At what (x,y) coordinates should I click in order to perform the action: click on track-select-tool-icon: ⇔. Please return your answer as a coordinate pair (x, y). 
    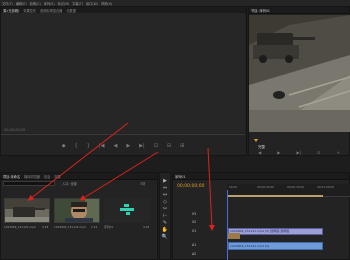
    Looking at the image, I should click on (165, 188).